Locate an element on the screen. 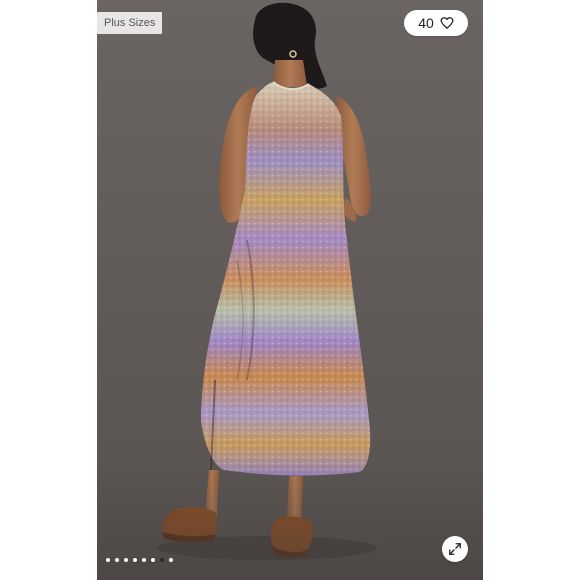 This screenshot has width=580, height=580. expand-image-button is located at coordinates (455, 549).